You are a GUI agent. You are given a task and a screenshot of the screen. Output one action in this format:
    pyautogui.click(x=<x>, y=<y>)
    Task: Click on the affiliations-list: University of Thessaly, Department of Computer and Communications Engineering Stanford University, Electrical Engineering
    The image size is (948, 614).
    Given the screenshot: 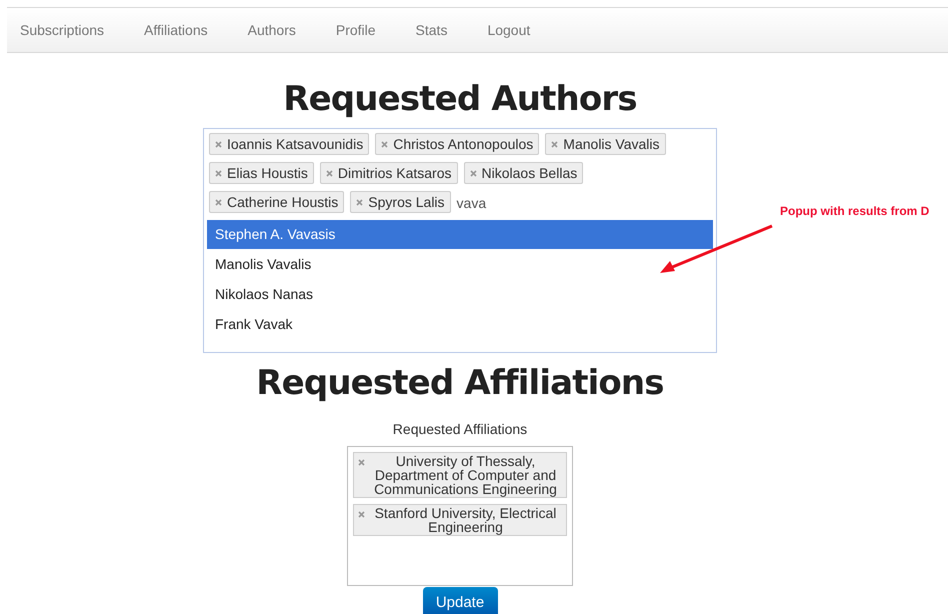 What is the action you would take?
    pyautogui.click(x=460, y=516)
    